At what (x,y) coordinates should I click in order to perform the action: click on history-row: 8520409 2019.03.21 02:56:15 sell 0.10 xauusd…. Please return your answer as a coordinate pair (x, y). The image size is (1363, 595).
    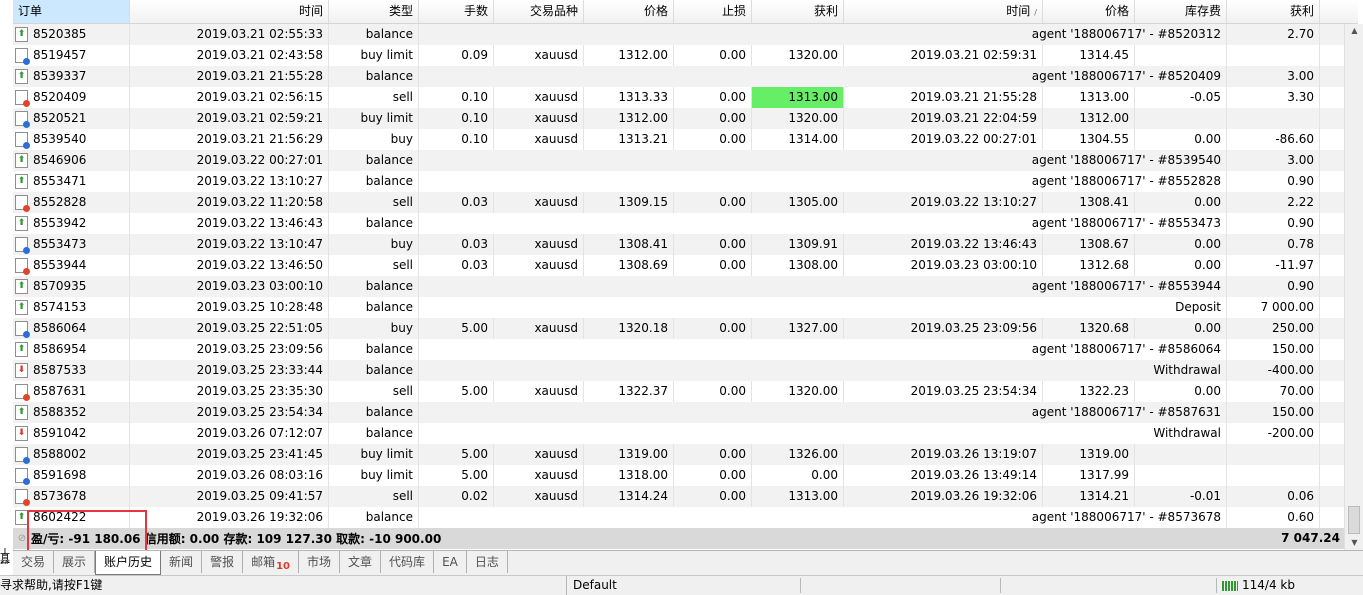
    Looking at the image, I should click on (685, 97).